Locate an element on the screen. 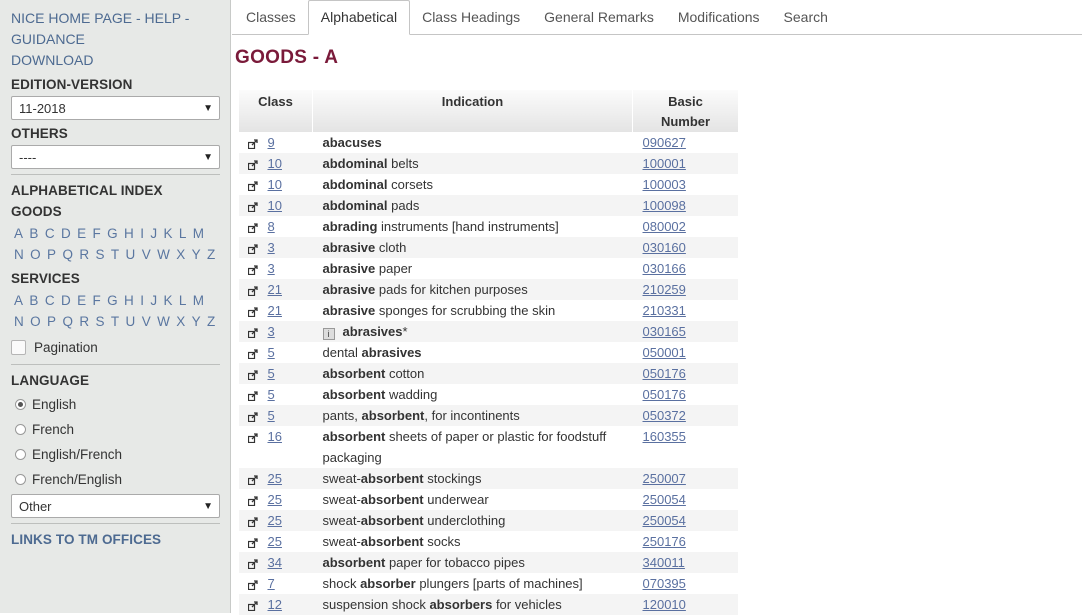  basic-number-link: 090627 is located at coordinates (664, 142).